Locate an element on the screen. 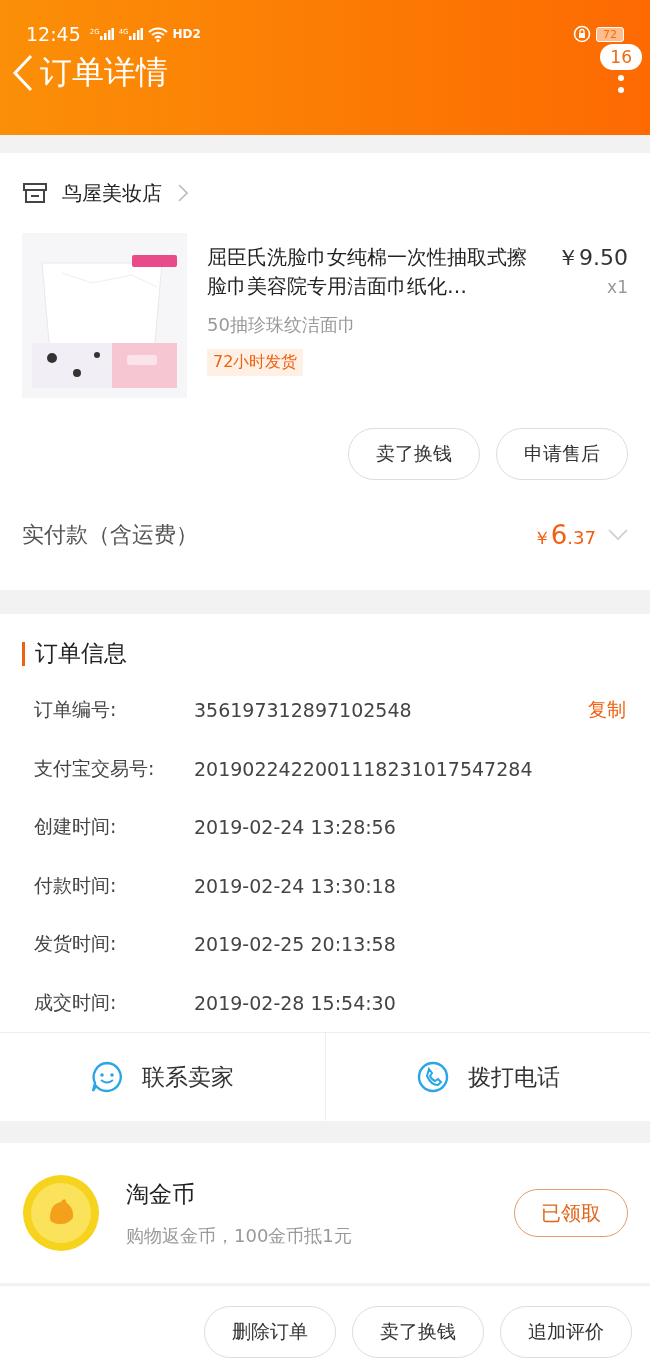 The image size is (650, 1372). coins-subtitle: 购物返金币，100金币抵1元 is located at coordinates (239, 1235).